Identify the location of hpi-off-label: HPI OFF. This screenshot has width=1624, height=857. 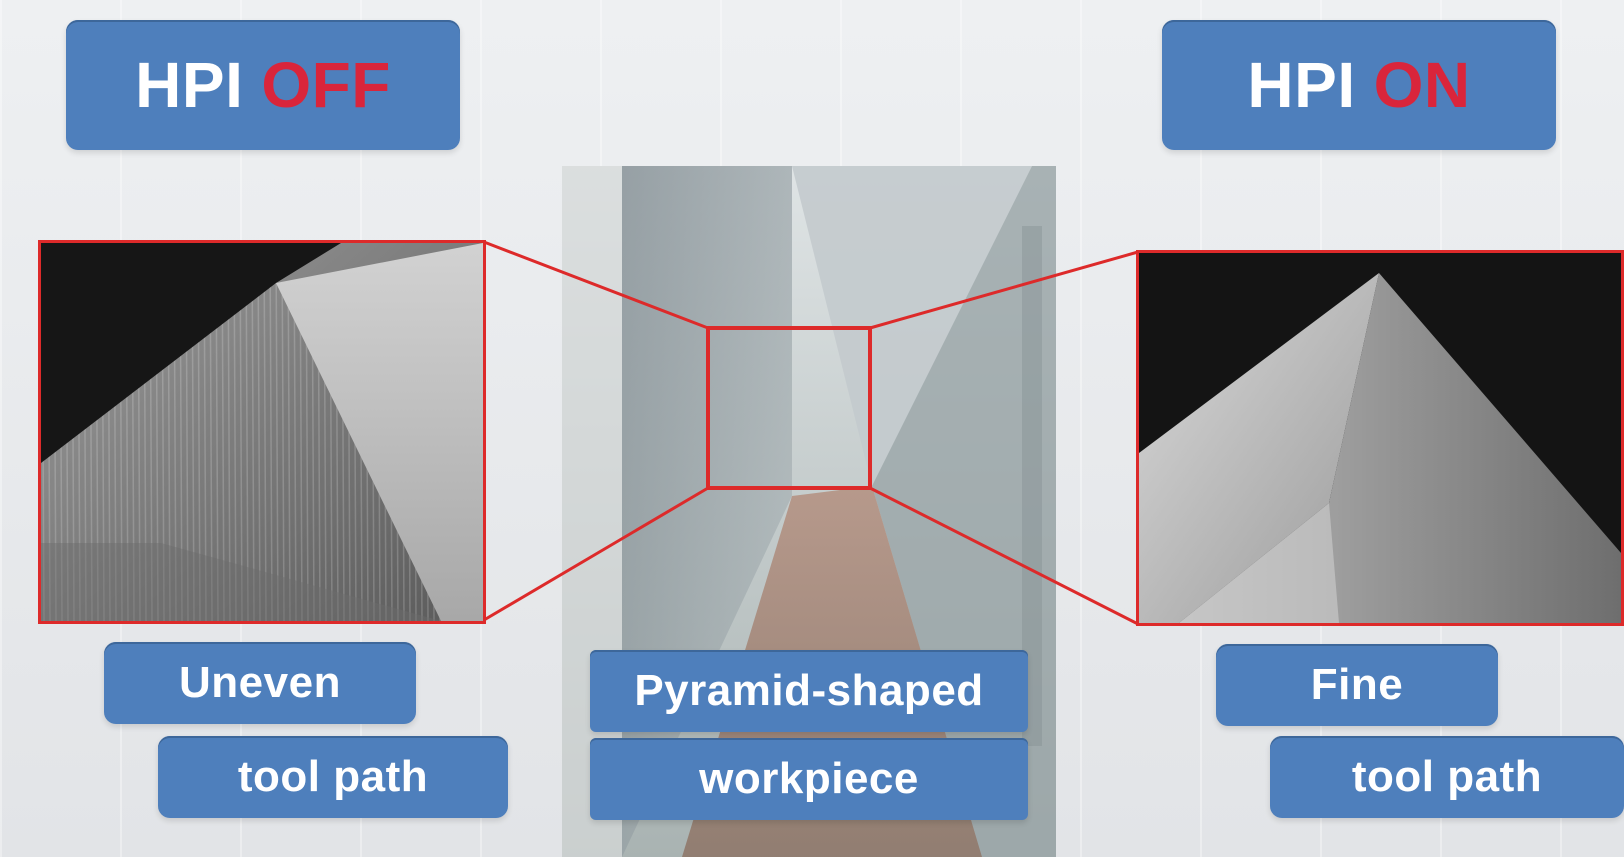
(263, 85).